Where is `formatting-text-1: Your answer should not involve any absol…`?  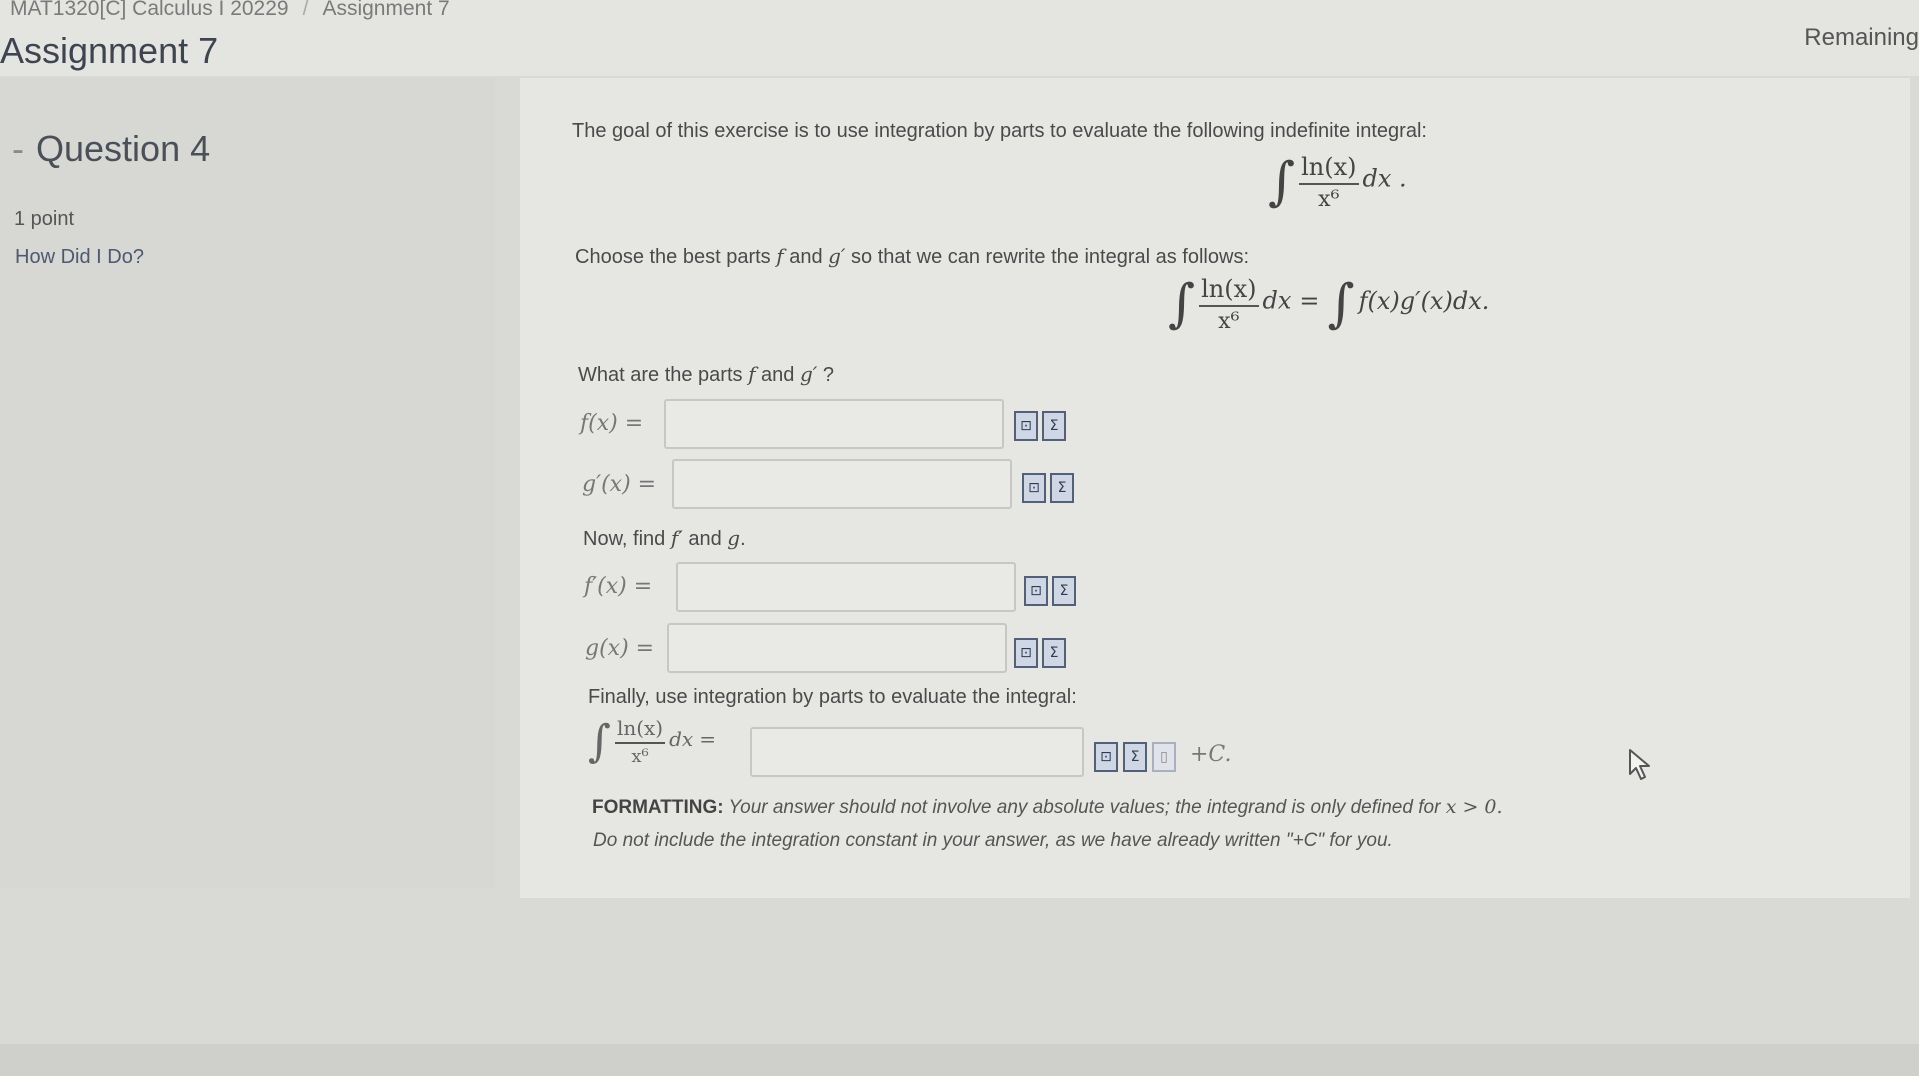 formatting-text-1: Your answer should not involve any absol… is located at coordinates (1087, 807).